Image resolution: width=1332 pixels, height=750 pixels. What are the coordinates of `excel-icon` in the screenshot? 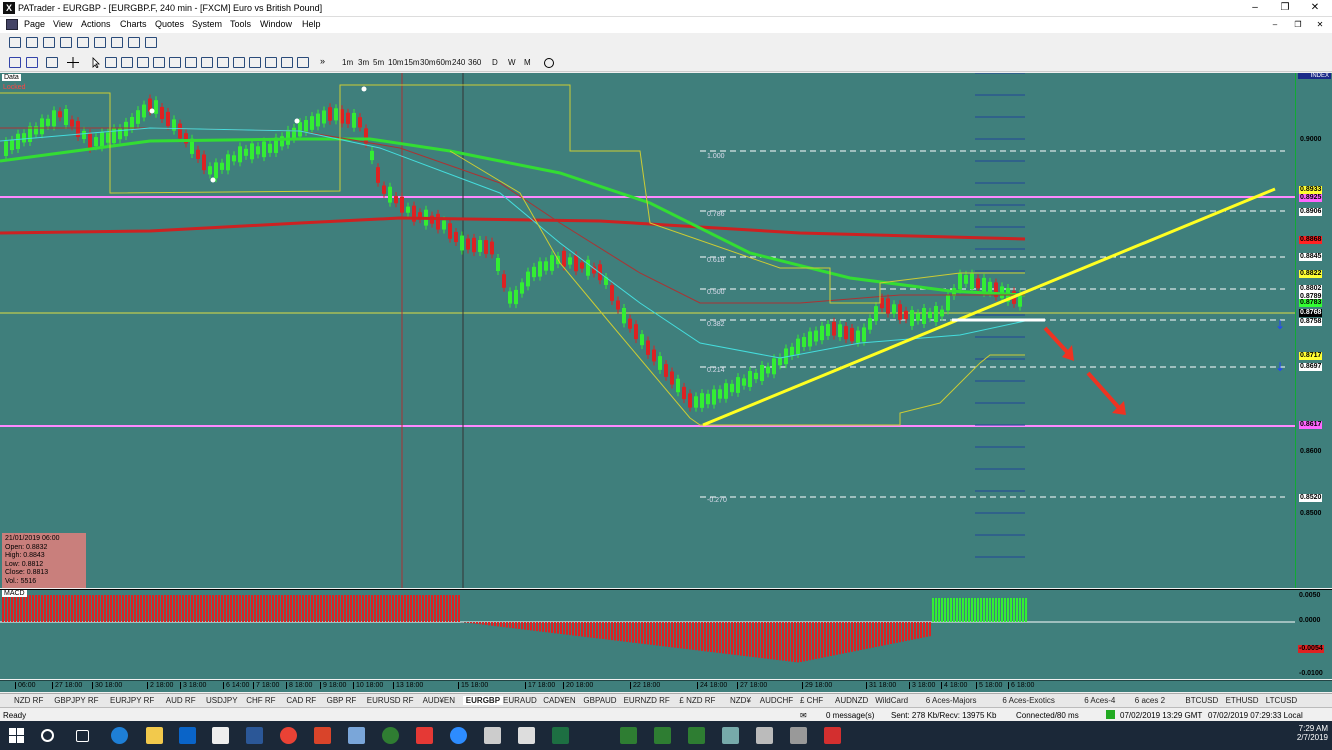 It's located at (560, 735).